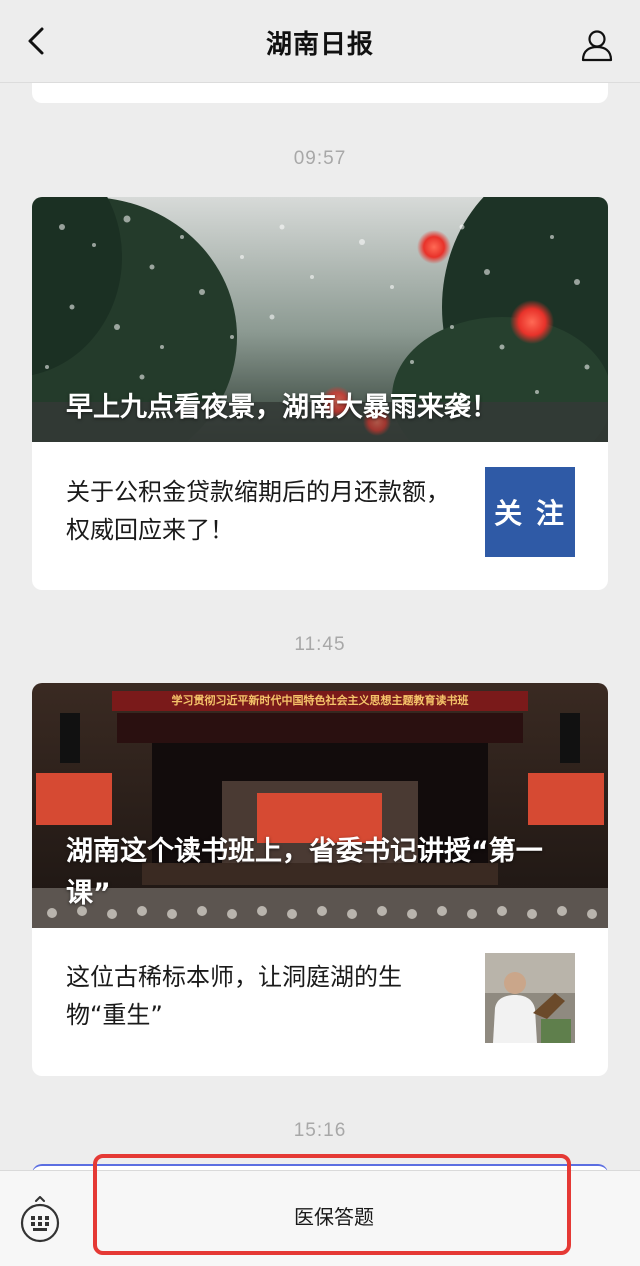 The height and width of the screenshot is (1266, 640). Describe the element at coordinates (320, 644) in the screenshot. I see `message-timestamp: 11:45` at that location.